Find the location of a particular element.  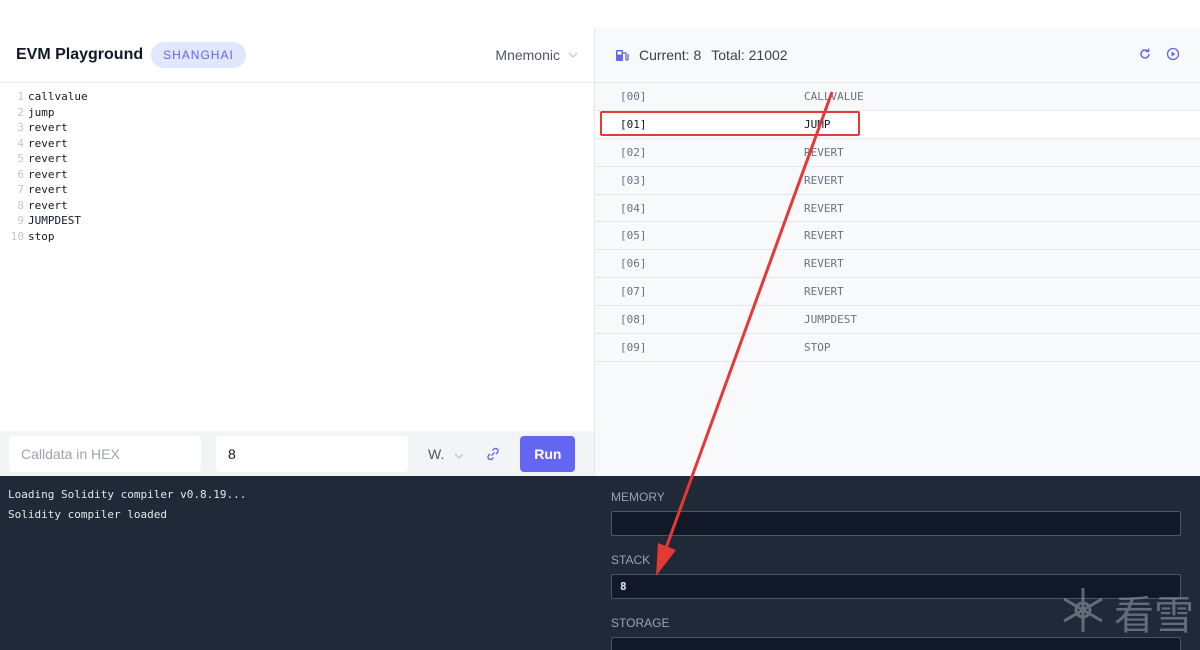

stack-label: STACK is located at coordinates (631, 560).